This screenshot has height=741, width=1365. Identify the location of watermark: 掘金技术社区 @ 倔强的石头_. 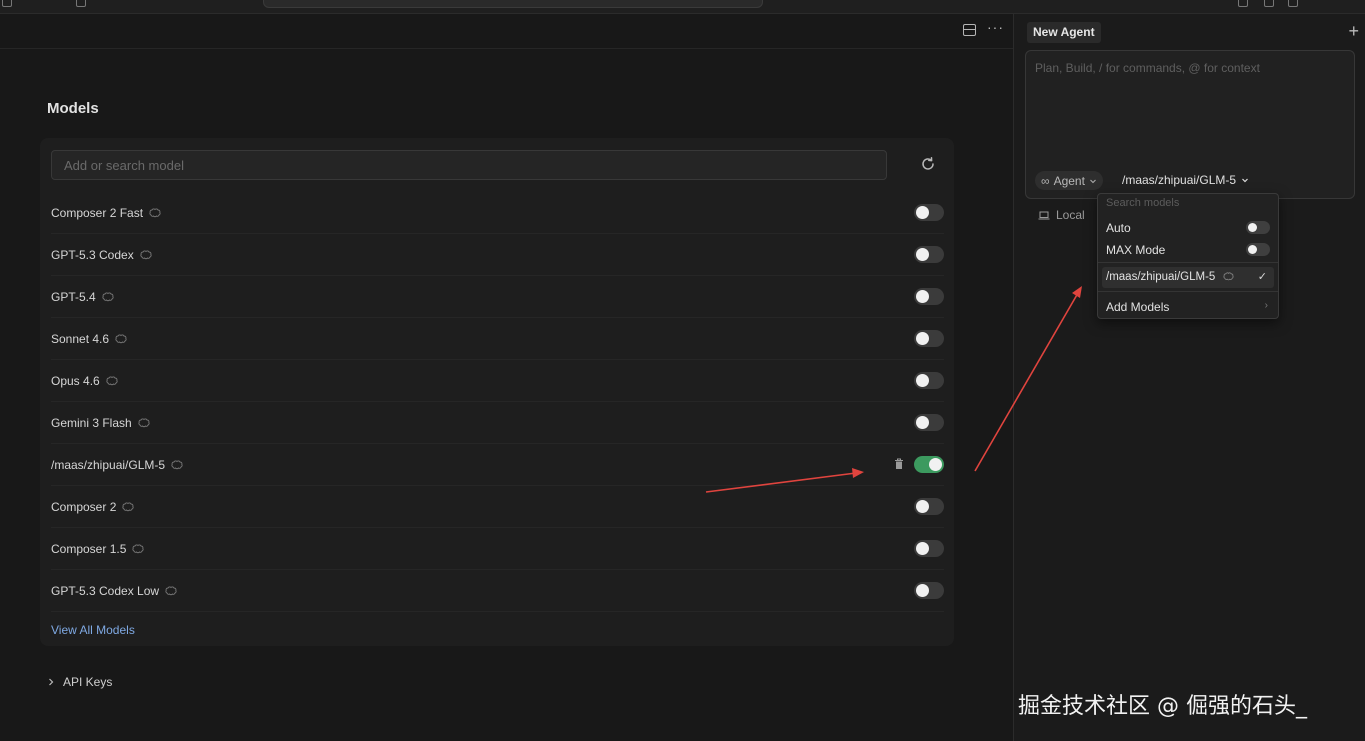
(1162, 706).